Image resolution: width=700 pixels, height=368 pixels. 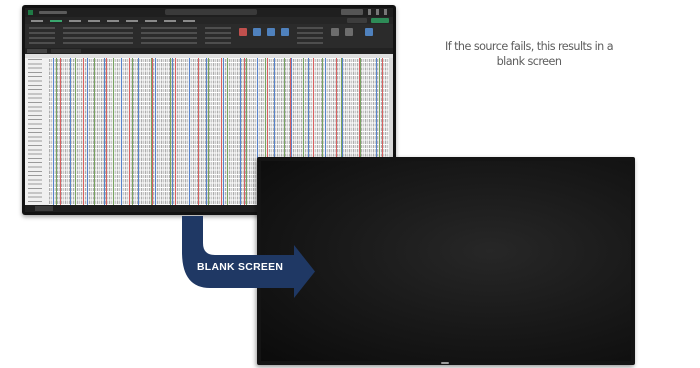 What do you see at coordinates (335, 32) in the screenshot?
I see `sort-filter-icon` at bounding box center [335, 32].